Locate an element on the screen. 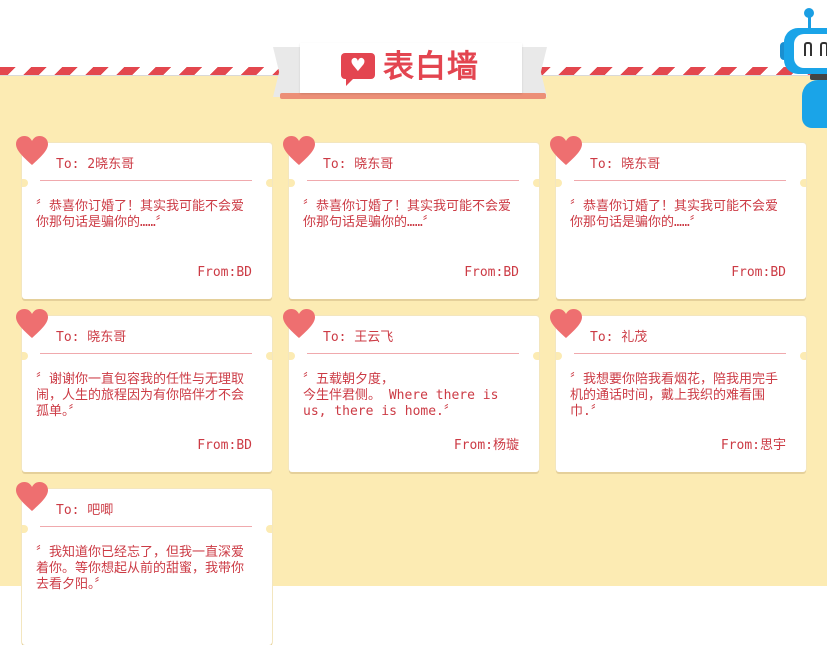 This screenshot has width=827, height=645. page-title: 表白墙 is located at coordinates (431, 67).